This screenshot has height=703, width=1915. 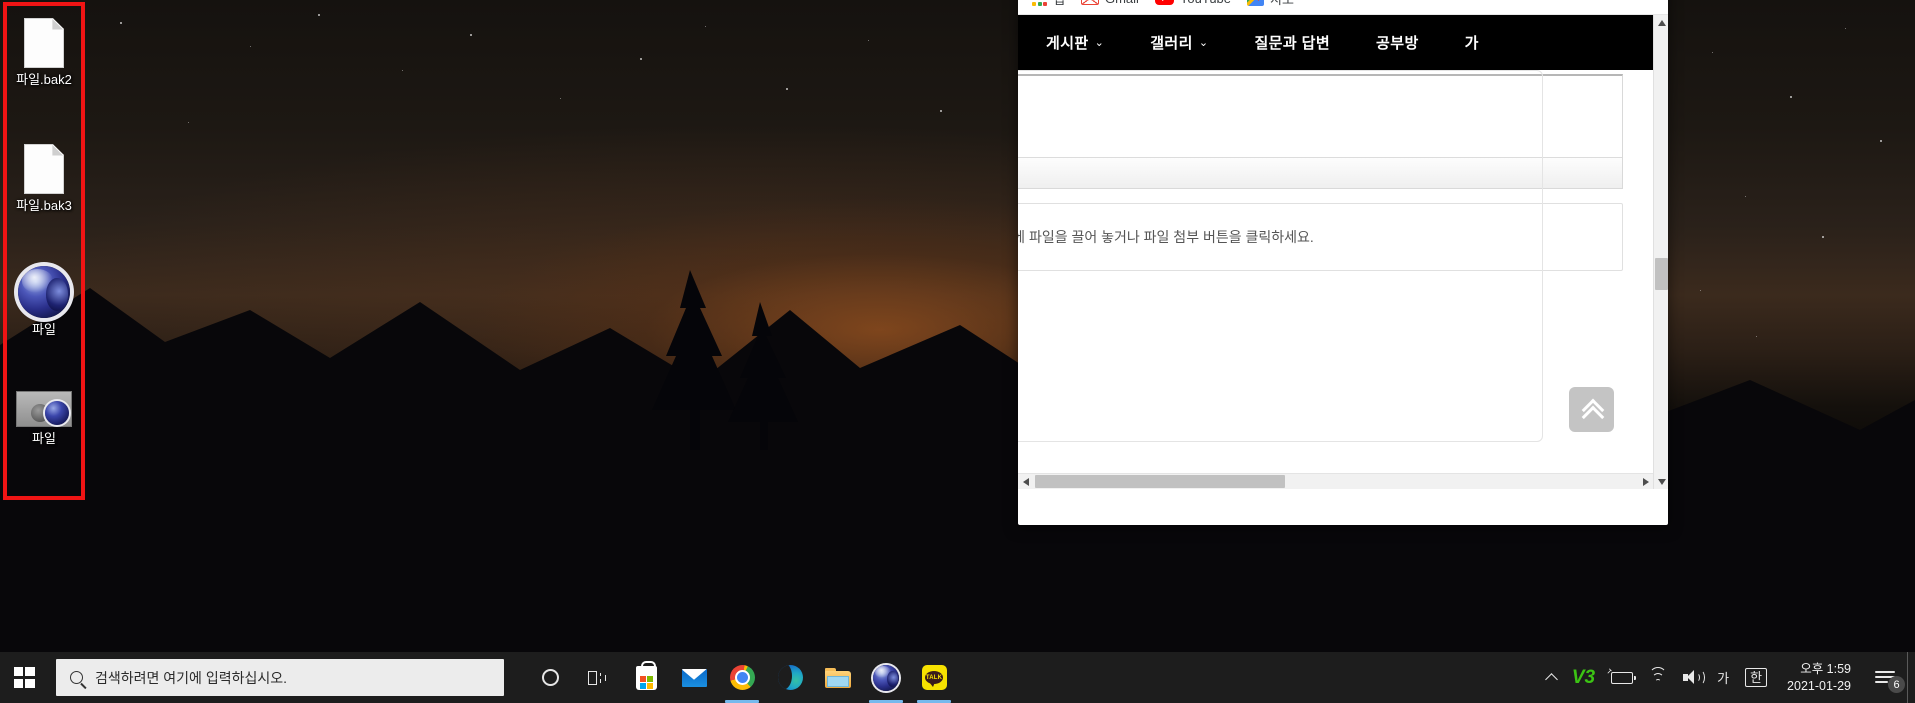 What do you see at coordinates (1059, 4) in the screenshot?
I see `bookmark-label: 앱` at bounding box center [1059, 4].